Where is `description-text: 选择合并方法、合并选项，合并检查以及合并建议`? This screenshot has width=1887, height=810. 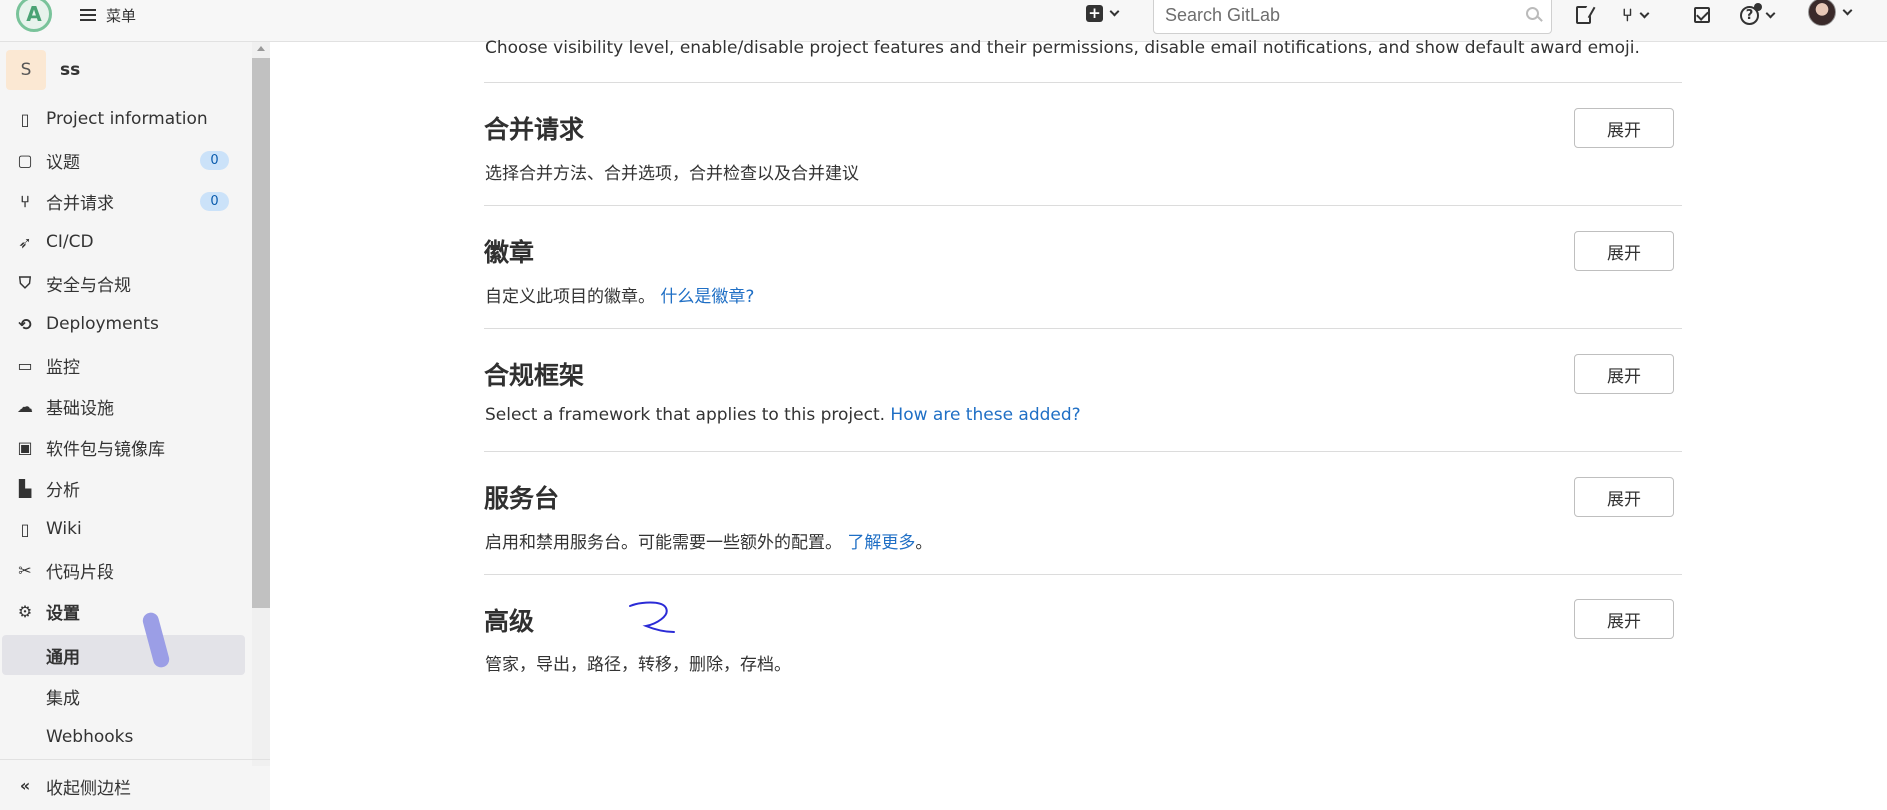 description-text: 选择合并方法、合并选项，合并检查以及合并建议 is located at coordinates (672, 174).